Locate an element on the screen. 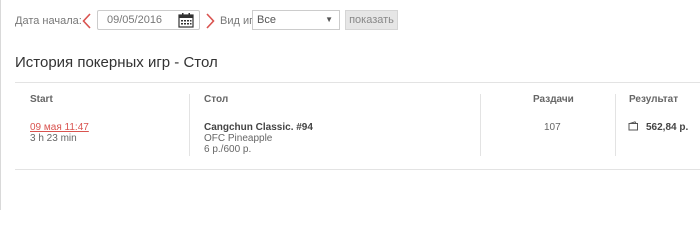 Image resolution: width=700 pixels, height=240 pixels. title-divider is located at coordinates (357, 82).